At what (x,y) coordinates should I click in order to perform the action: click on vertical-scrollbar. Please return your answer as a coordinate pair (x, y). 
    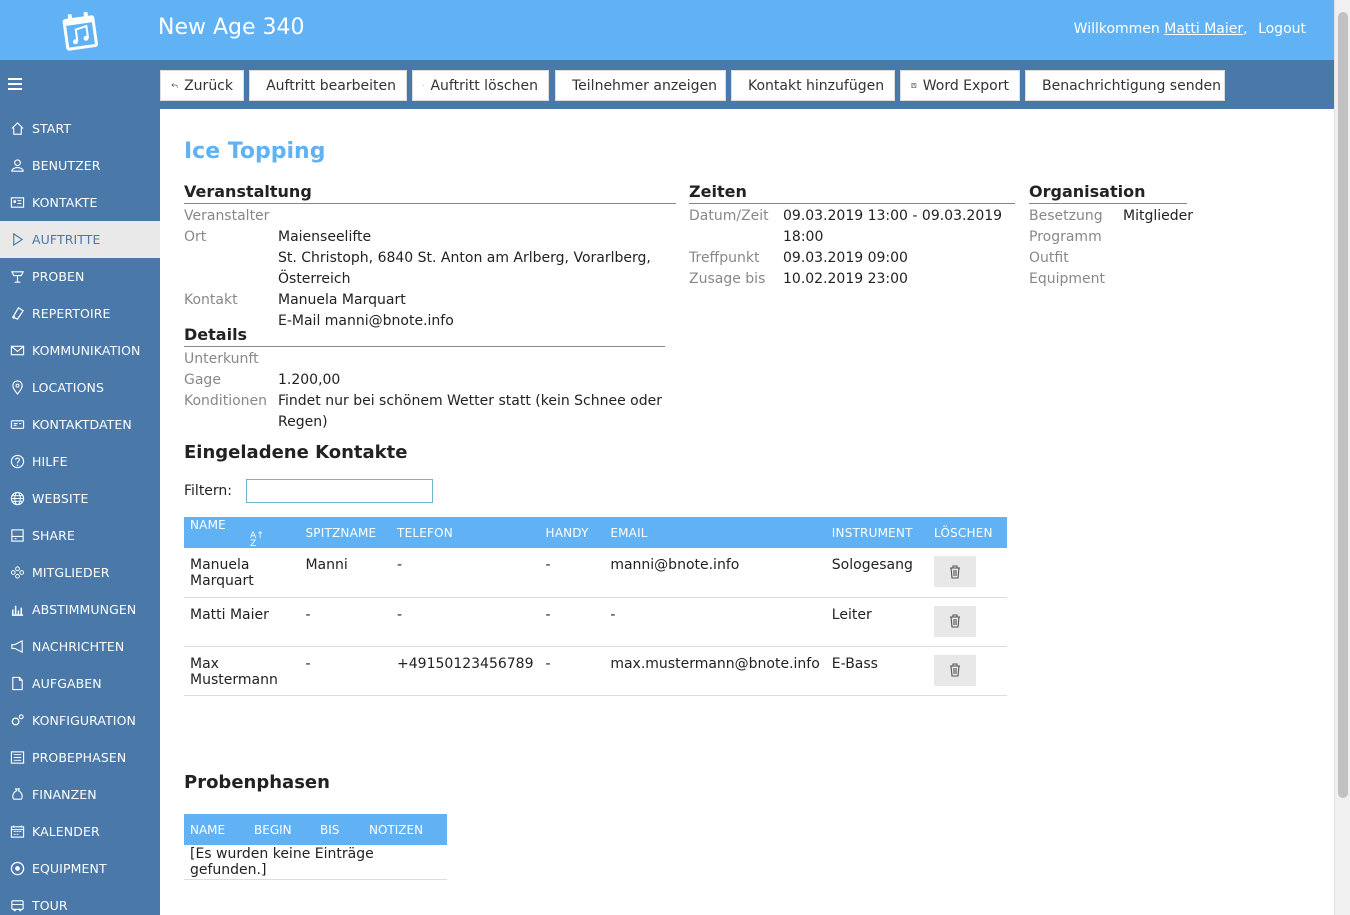
    Looking at the image, I should click on (1342, 457).